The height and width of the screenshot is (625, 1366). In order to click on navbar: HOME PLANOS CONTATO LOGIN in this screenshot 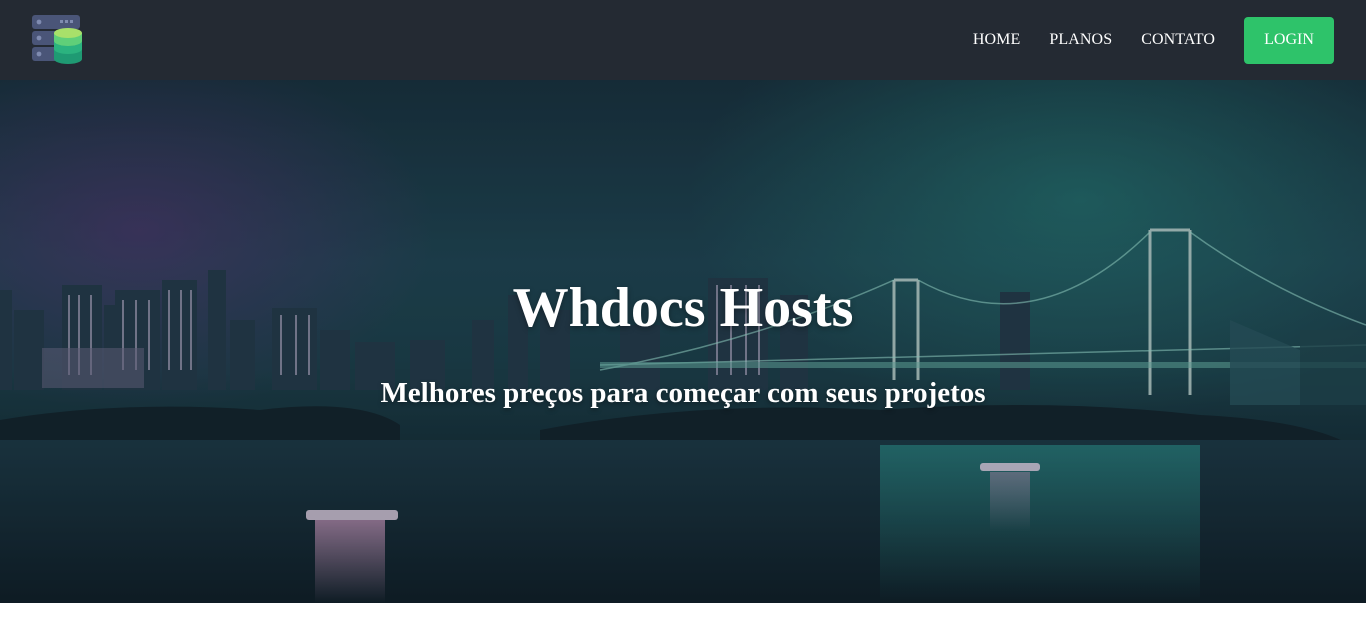, I will do `click(683, 40)`.